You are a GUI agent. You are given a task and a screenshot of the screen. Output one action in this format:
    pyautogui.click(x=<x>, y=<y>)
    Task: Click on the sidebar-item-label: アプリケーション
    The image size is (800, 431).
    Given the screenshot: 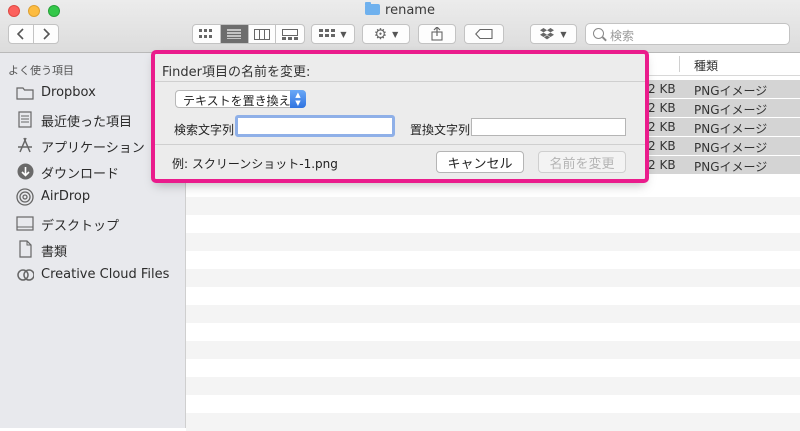 What is the action you would take?
    pyautogui.click(x=93, y=148)
    